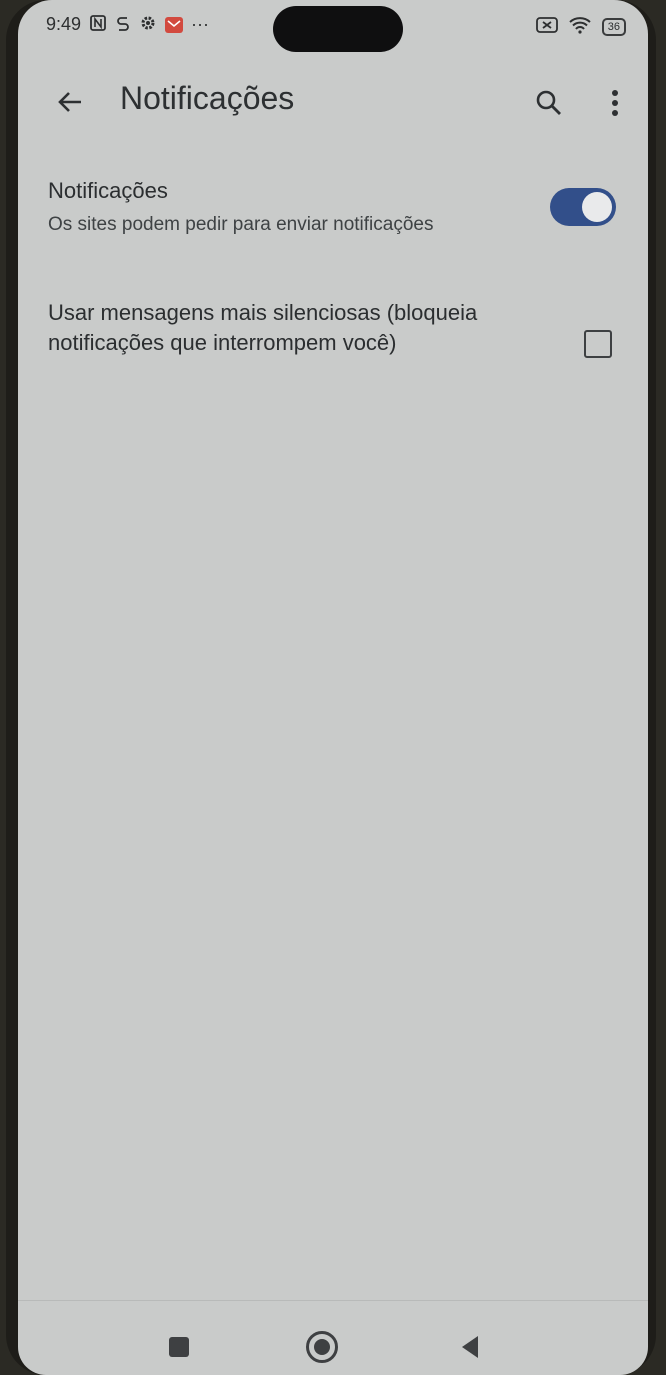 The width and height of the screenshot is (666, 1375). What do you see at coordinates (174, 24) in the screenshot?
I see `mail-icon` at bounding box center [174, 24].